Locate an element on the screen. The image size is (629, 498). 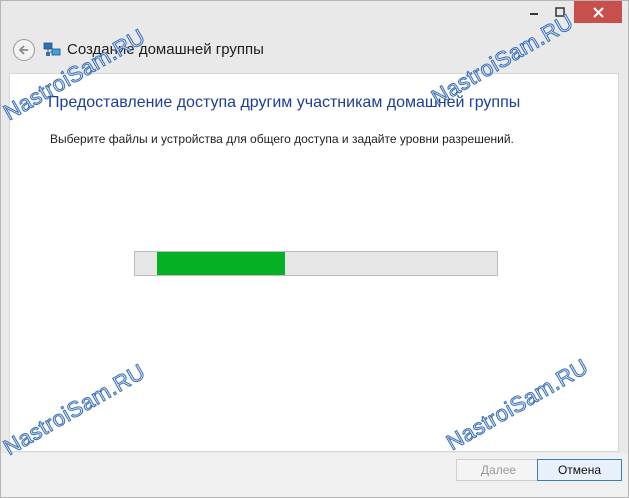
progress-marquee is located at coordinates (221, 263).